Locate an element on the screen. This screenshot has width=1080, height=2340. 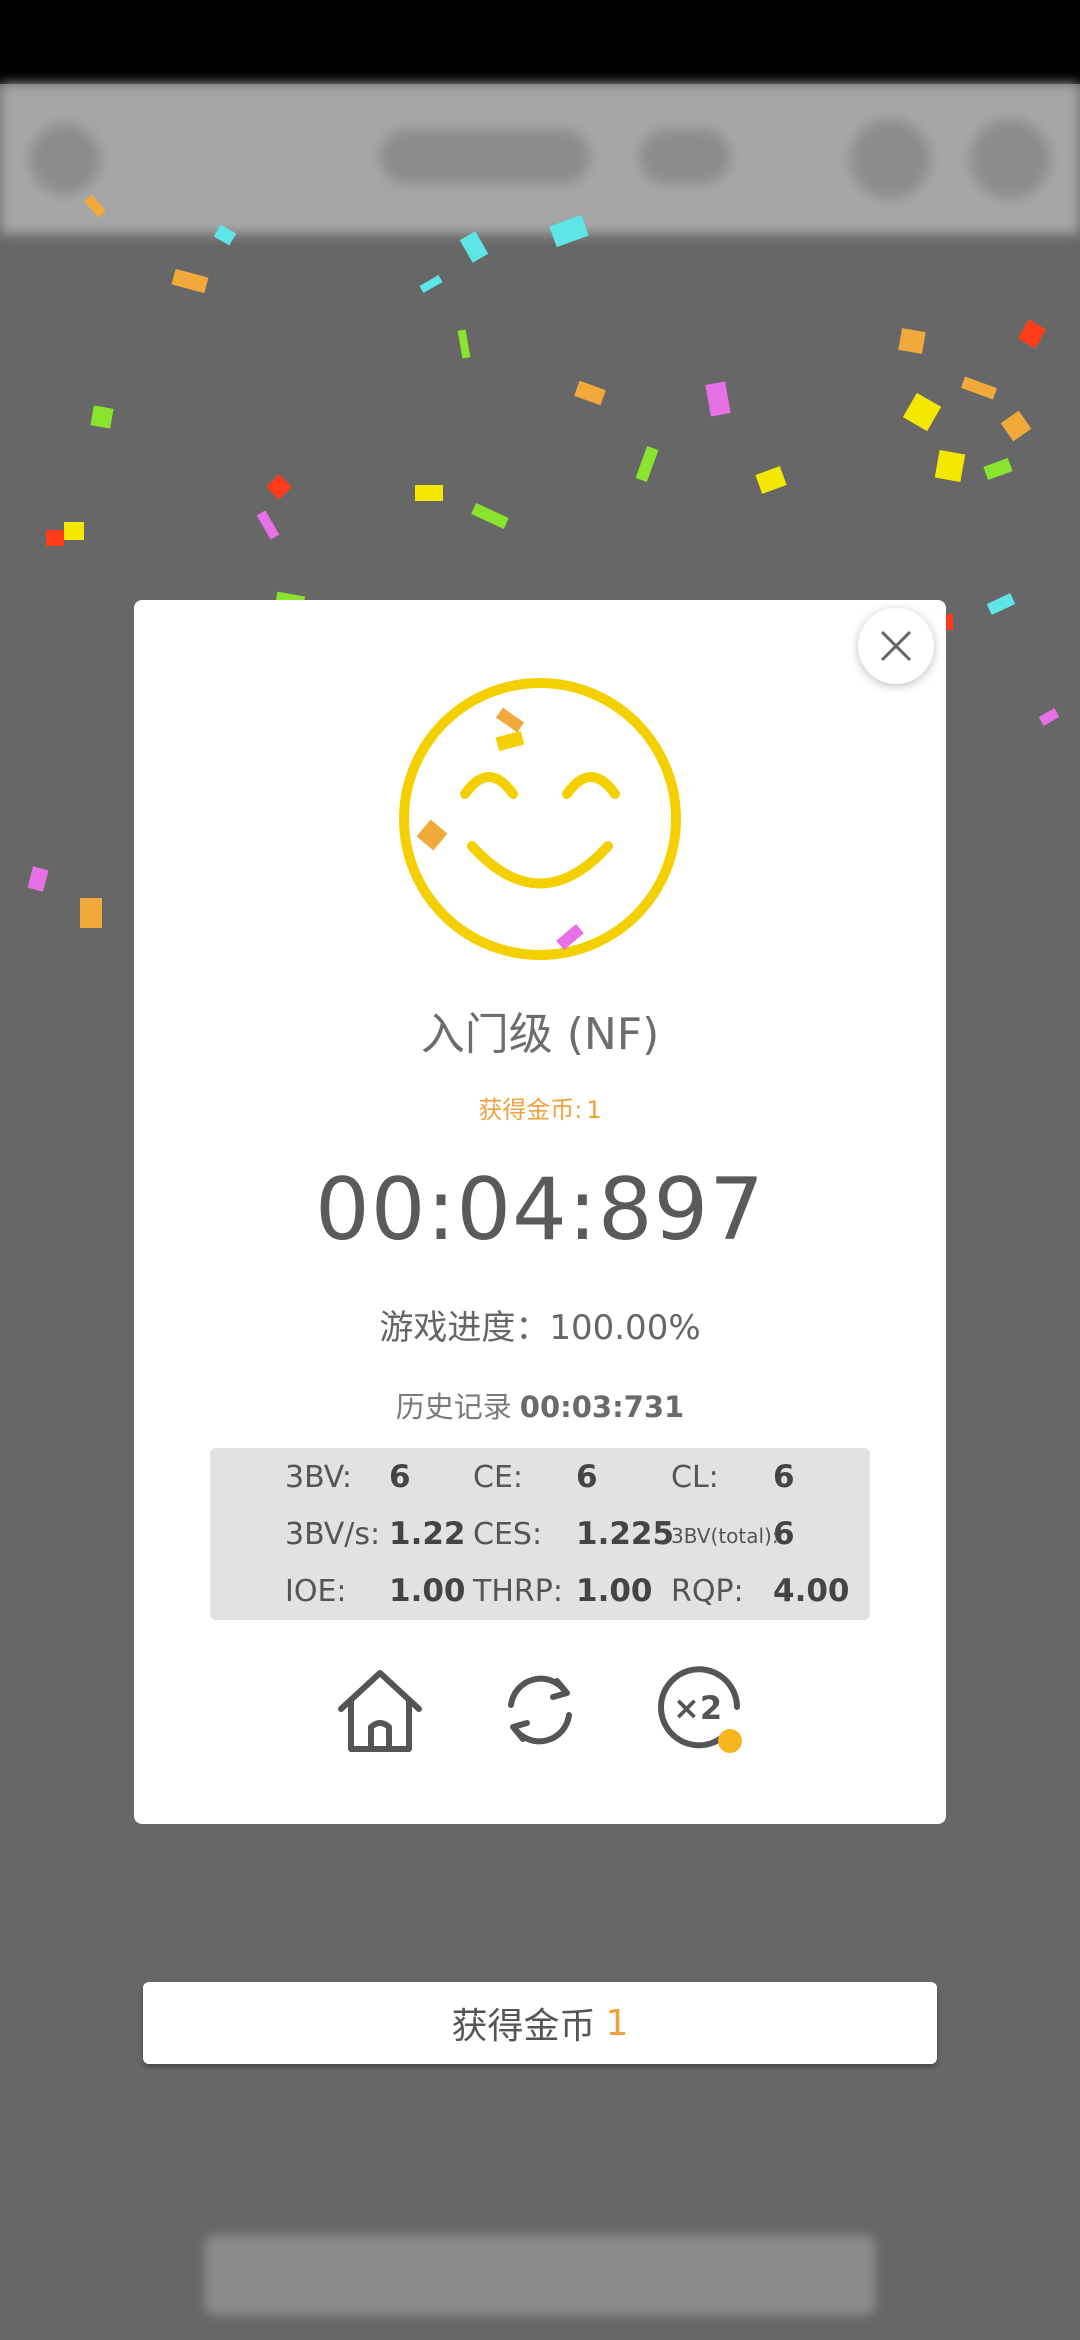
stat-label: 3BV/s: is located at coordinates (333, 1534).